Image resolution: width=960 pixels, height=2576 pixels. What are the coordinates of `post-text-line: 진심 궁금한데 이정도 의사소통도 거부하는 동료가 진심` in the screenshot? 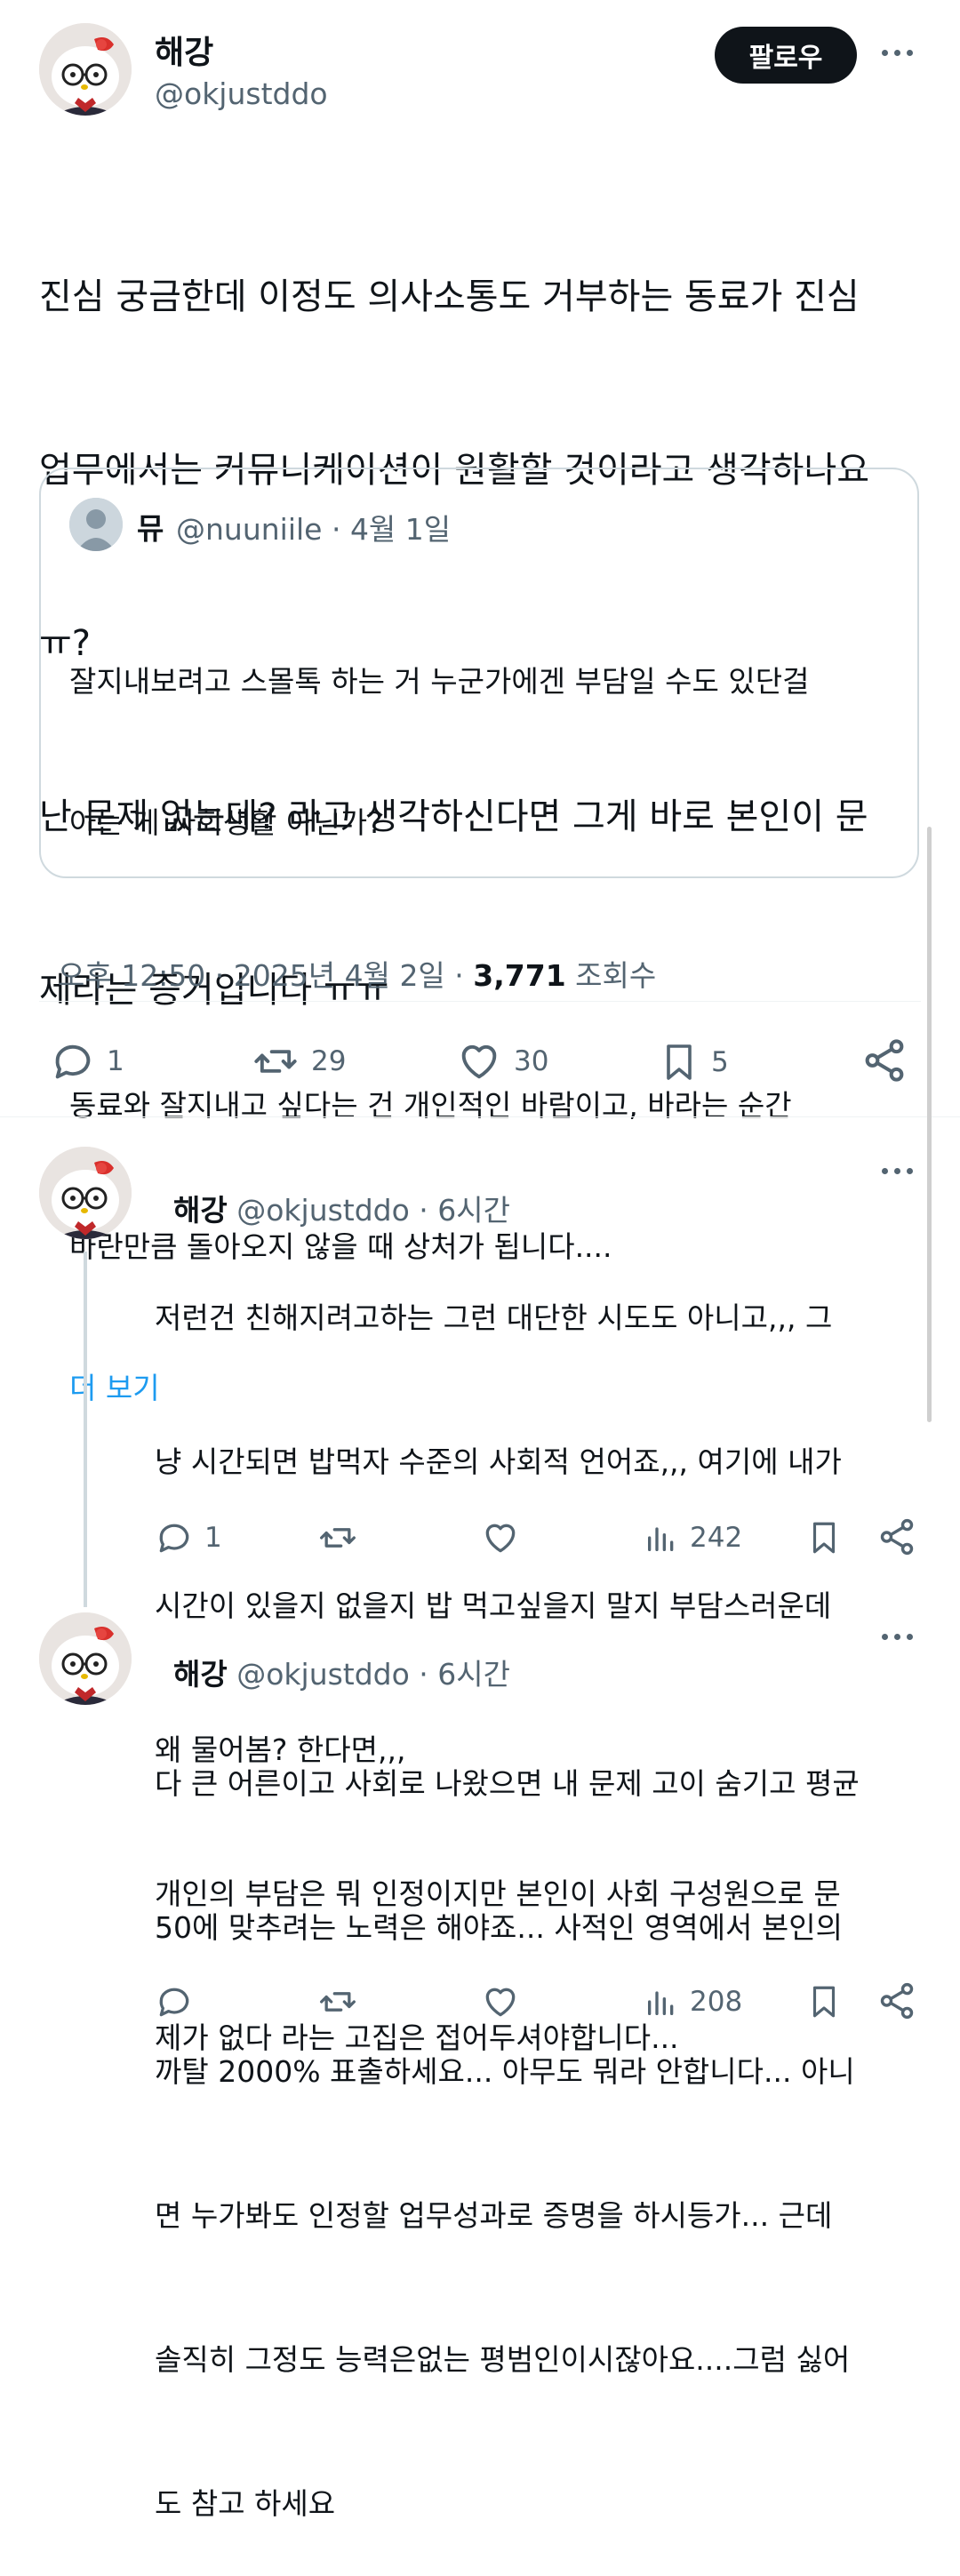 It's located at (449, 296).